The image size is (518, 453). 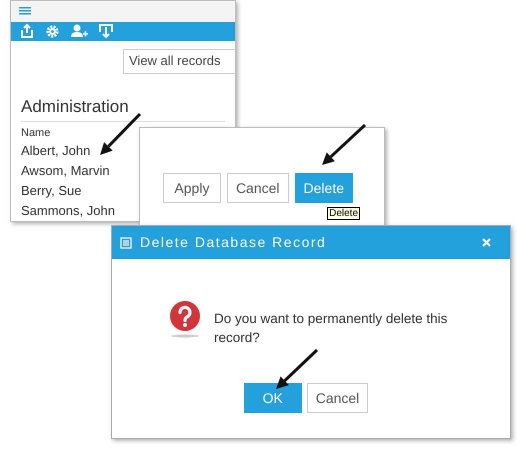 What do you see at coordinates (486, 242) in the screenshot?
I see `close-icon` at bounding box center [486, 242].